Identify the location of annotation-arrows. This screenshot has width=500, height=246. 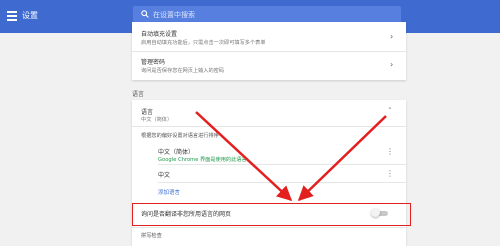
(291, 156).